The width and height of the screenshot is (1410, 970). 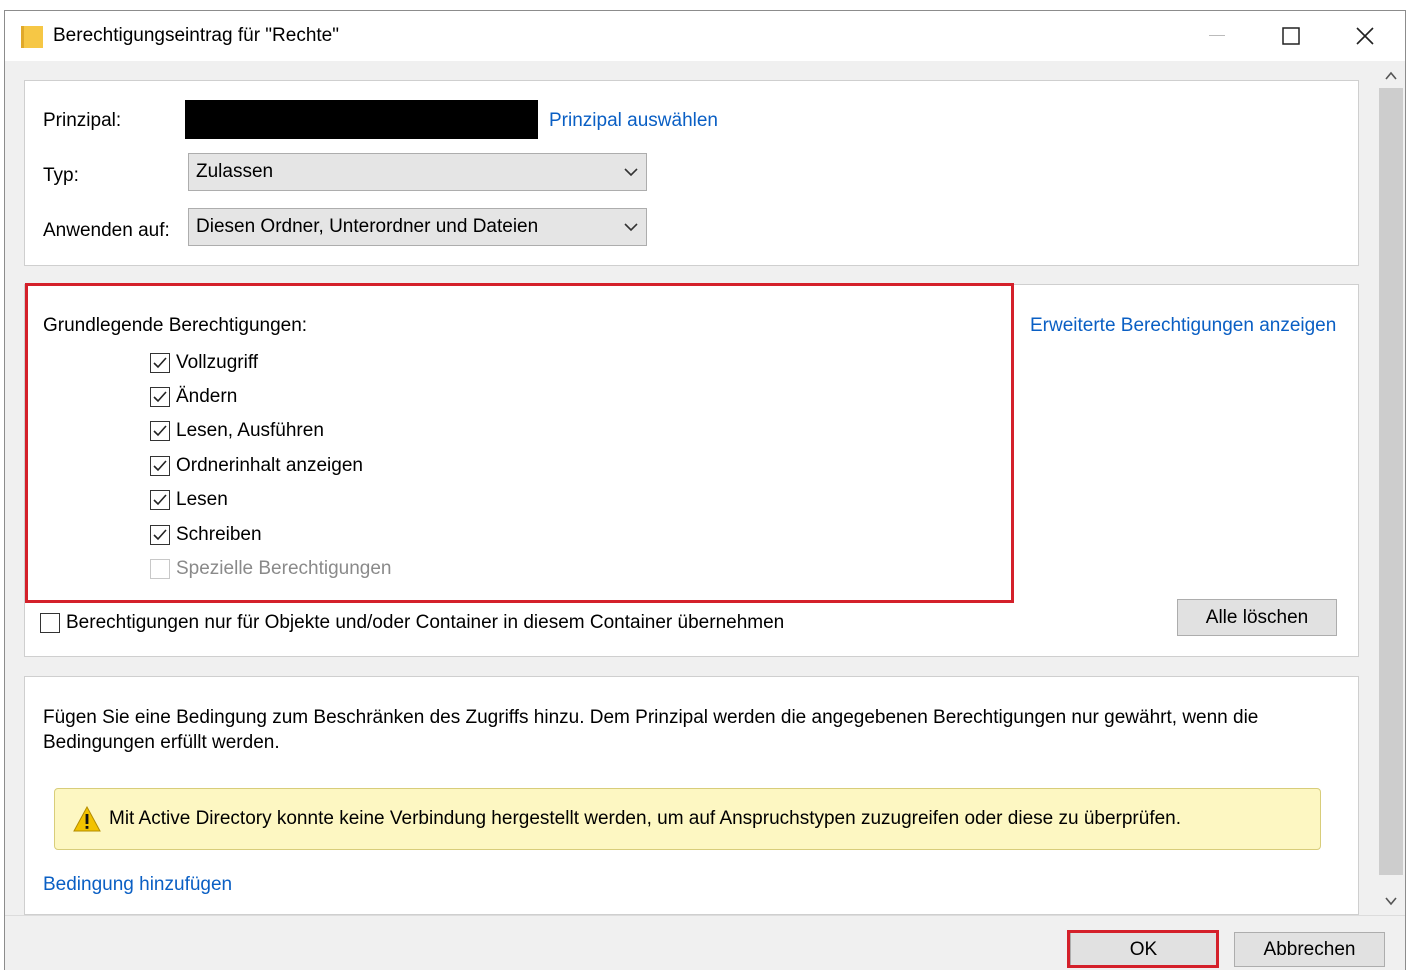 I want to click on type-select: Zulassen, so click(x=417, y=172).